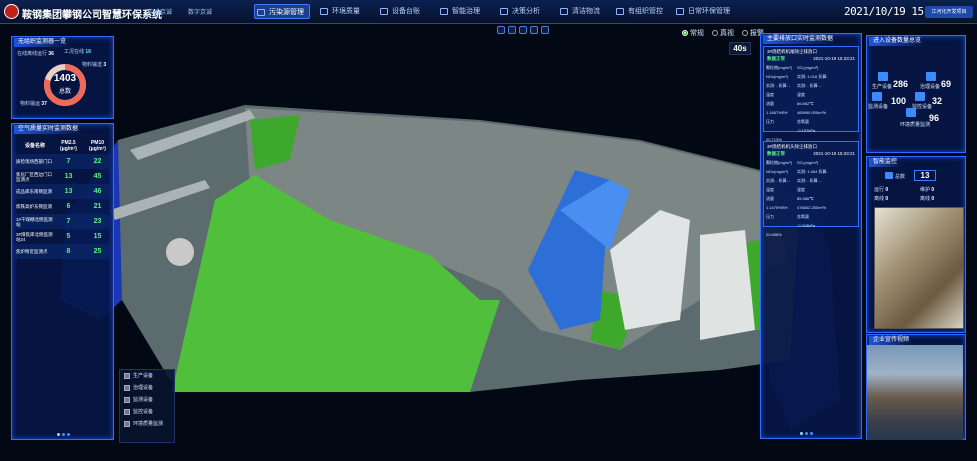  I want to click on device-value: 96, so click(934, 118).